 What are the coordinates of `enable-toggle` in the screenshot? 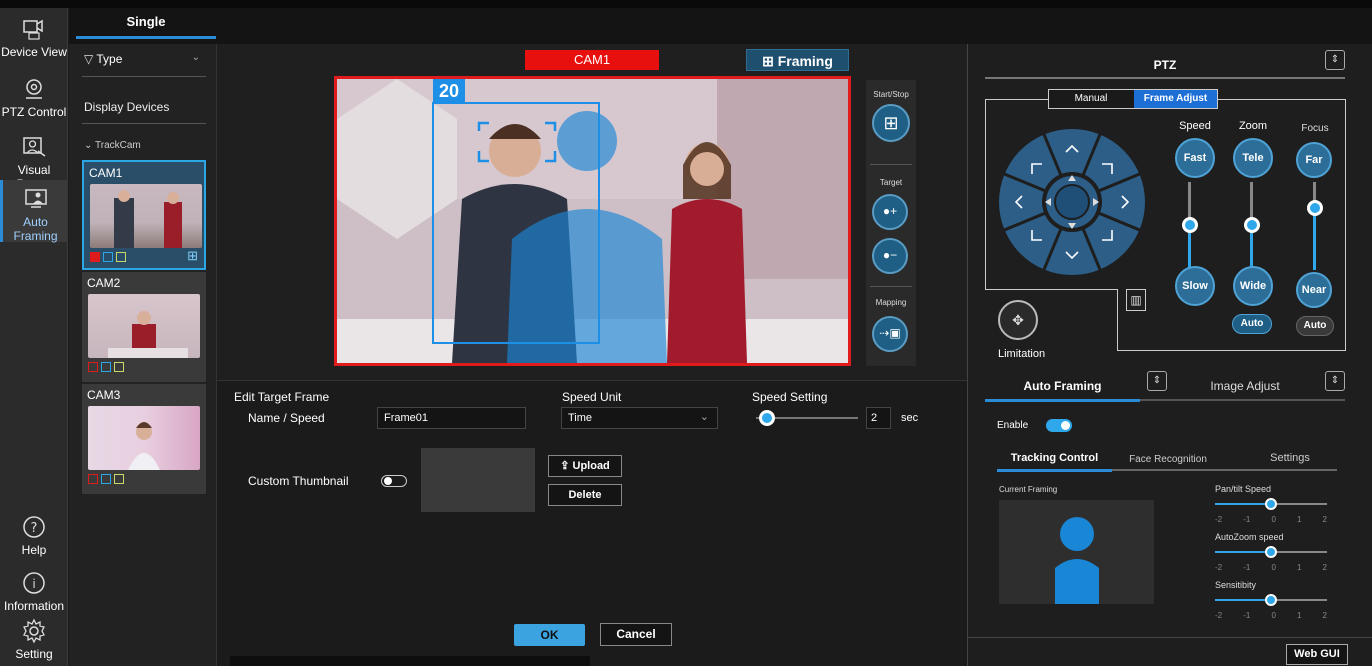 It's located at (1059, 425).